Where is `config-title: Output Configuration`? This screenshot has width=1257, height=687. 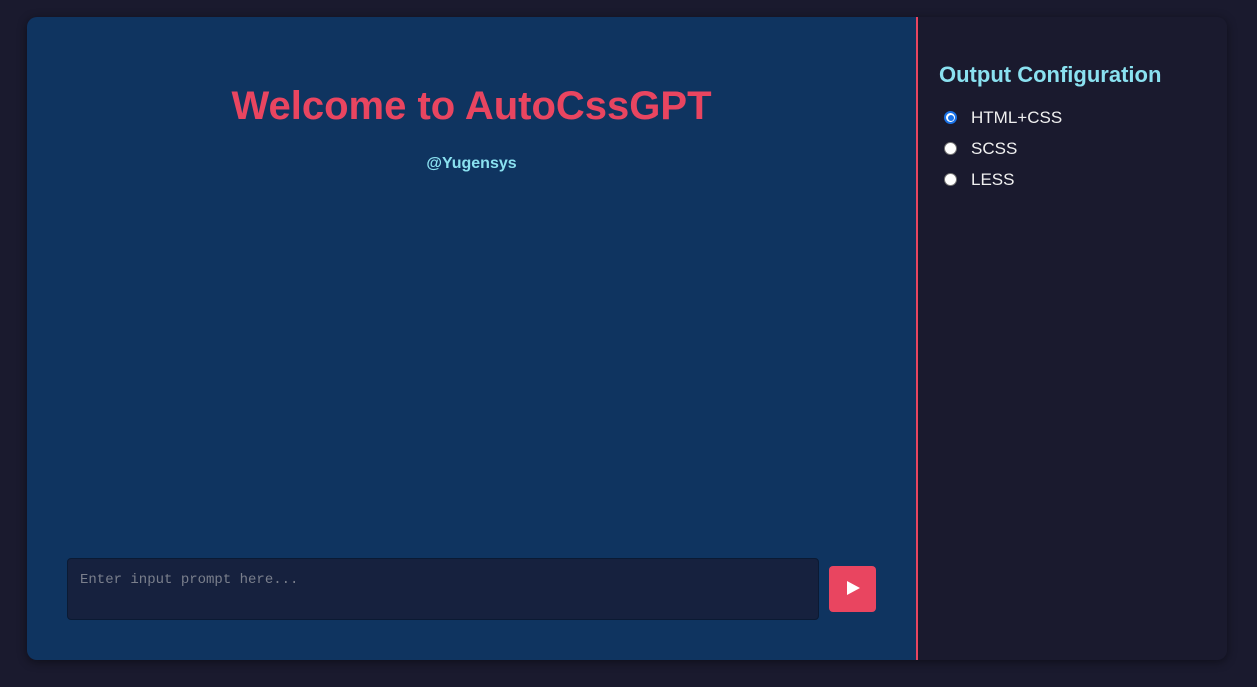 config-title: Output Configuration is located at coordinates (1050, 74).